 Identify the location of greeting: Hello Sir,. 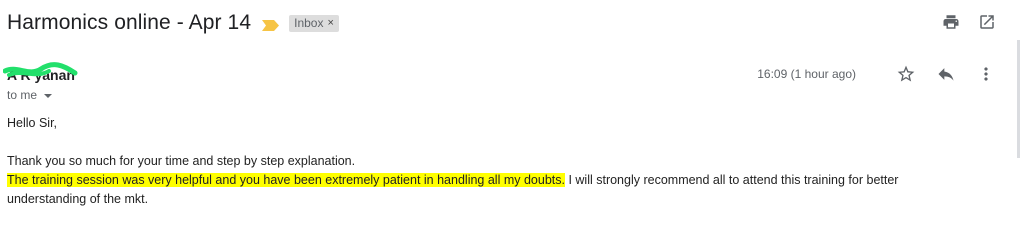
(32, 123).